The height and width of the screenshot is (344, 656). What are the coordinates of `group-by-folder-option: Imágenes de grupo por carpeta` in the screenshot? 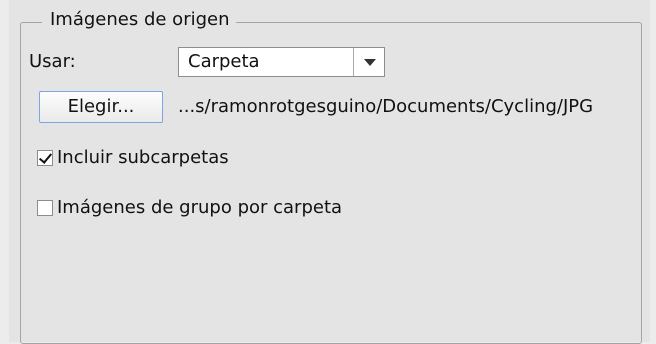 It's located at (189, 208).